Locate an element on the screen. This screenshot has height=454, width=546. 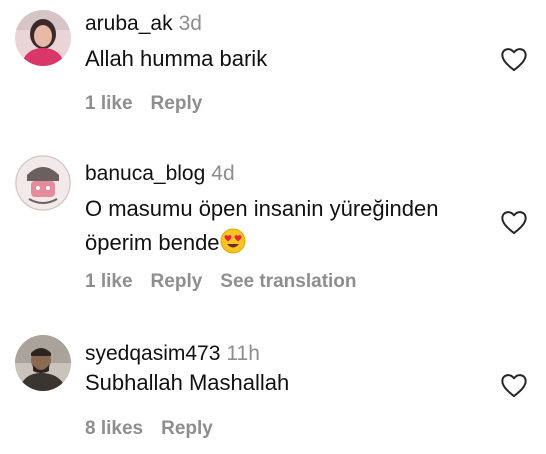
comment-username: banuca_blog 4d is located at coordinates (160, 174).